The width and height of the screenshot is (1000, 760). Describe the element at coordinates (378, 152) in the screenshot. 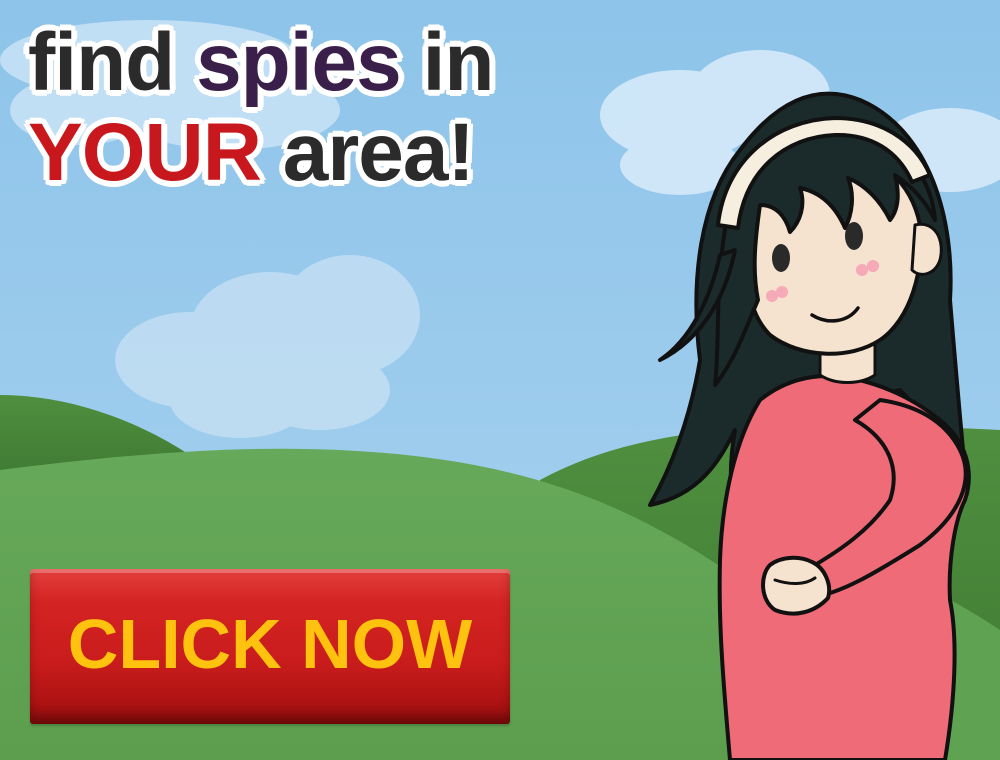

I see `headline-word-area: area!` at that location.